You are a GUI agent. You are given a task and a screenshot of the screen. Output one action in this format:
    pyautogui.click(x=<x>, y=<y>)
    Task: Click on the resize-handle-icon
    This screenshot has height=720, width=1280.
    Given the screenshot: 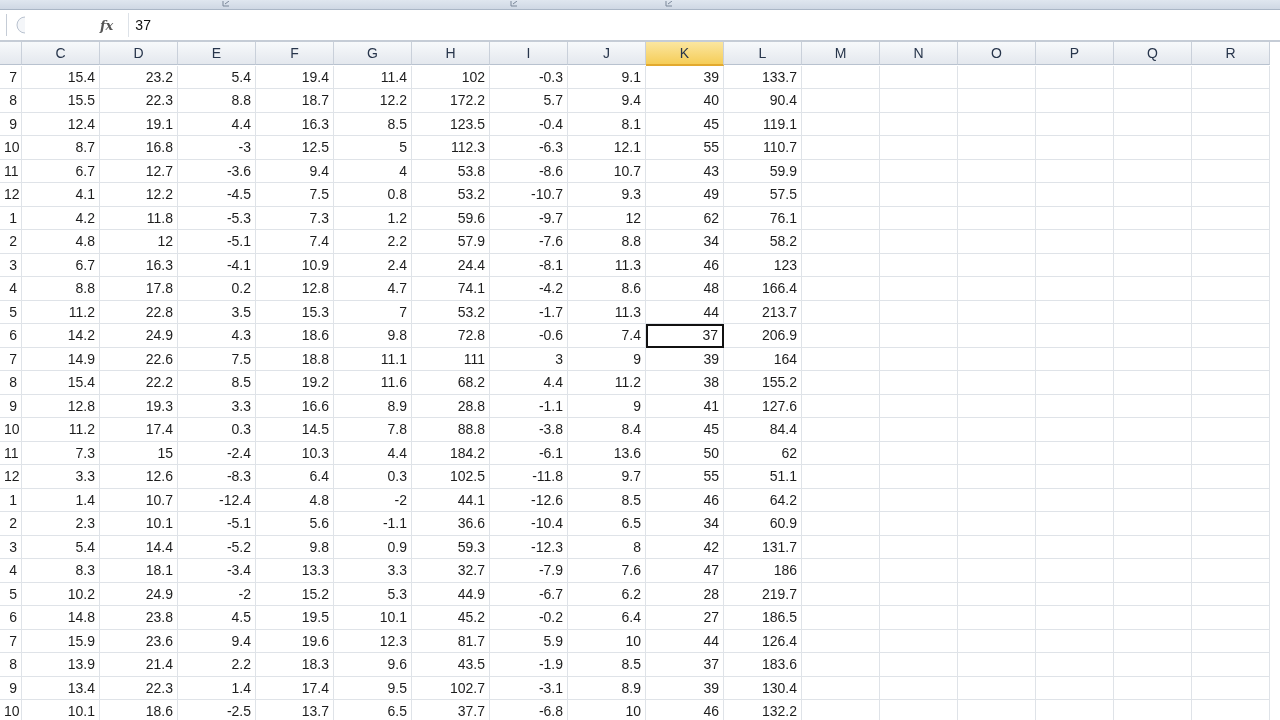 What is the action you would take?
    pyautogui.click(x=20, y=25)
    